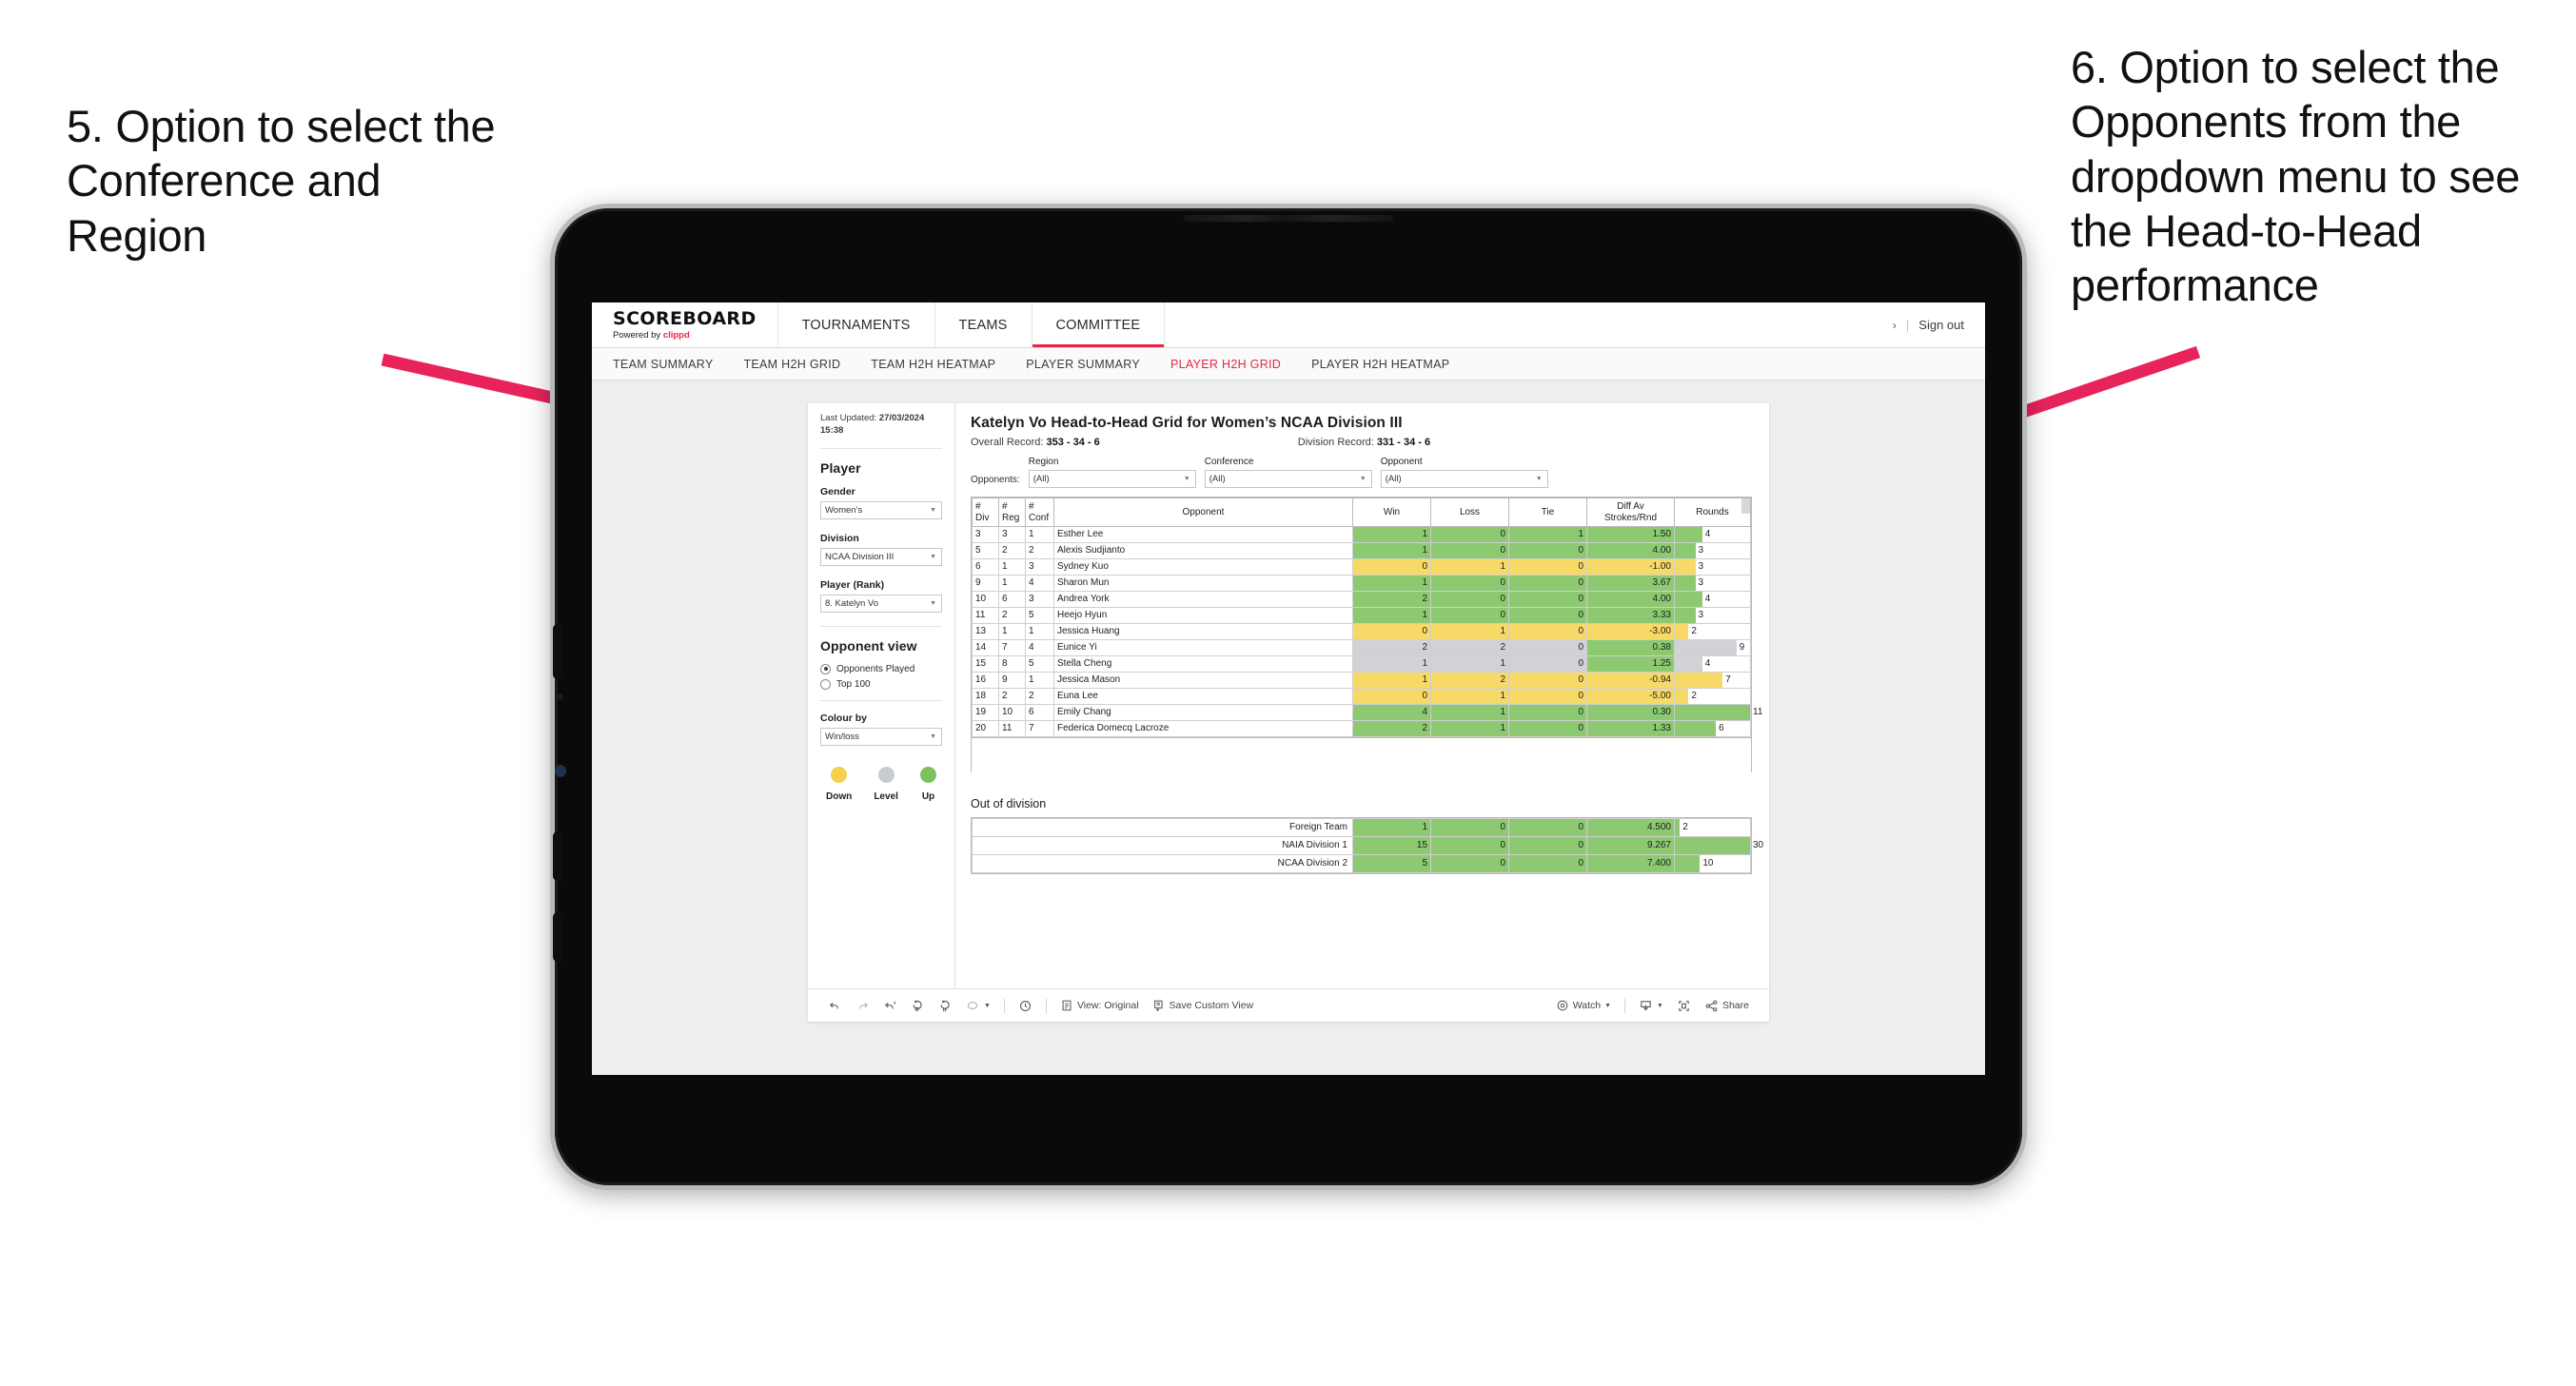 This screenshot has height=1386, width=2576. Describe the element at coordinates (557, 651) in the screenshot. I see `tablet-power-button` at that location.